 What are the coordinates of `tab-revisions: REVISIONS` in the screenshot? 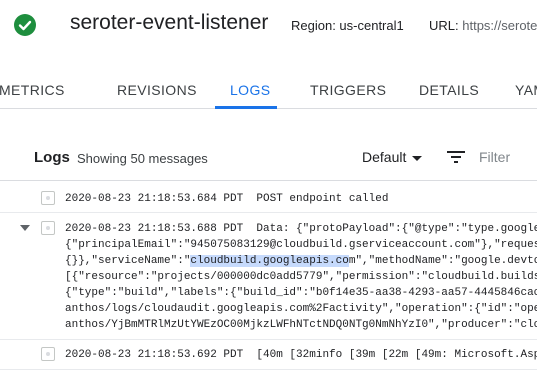 It's located at (157, 90).